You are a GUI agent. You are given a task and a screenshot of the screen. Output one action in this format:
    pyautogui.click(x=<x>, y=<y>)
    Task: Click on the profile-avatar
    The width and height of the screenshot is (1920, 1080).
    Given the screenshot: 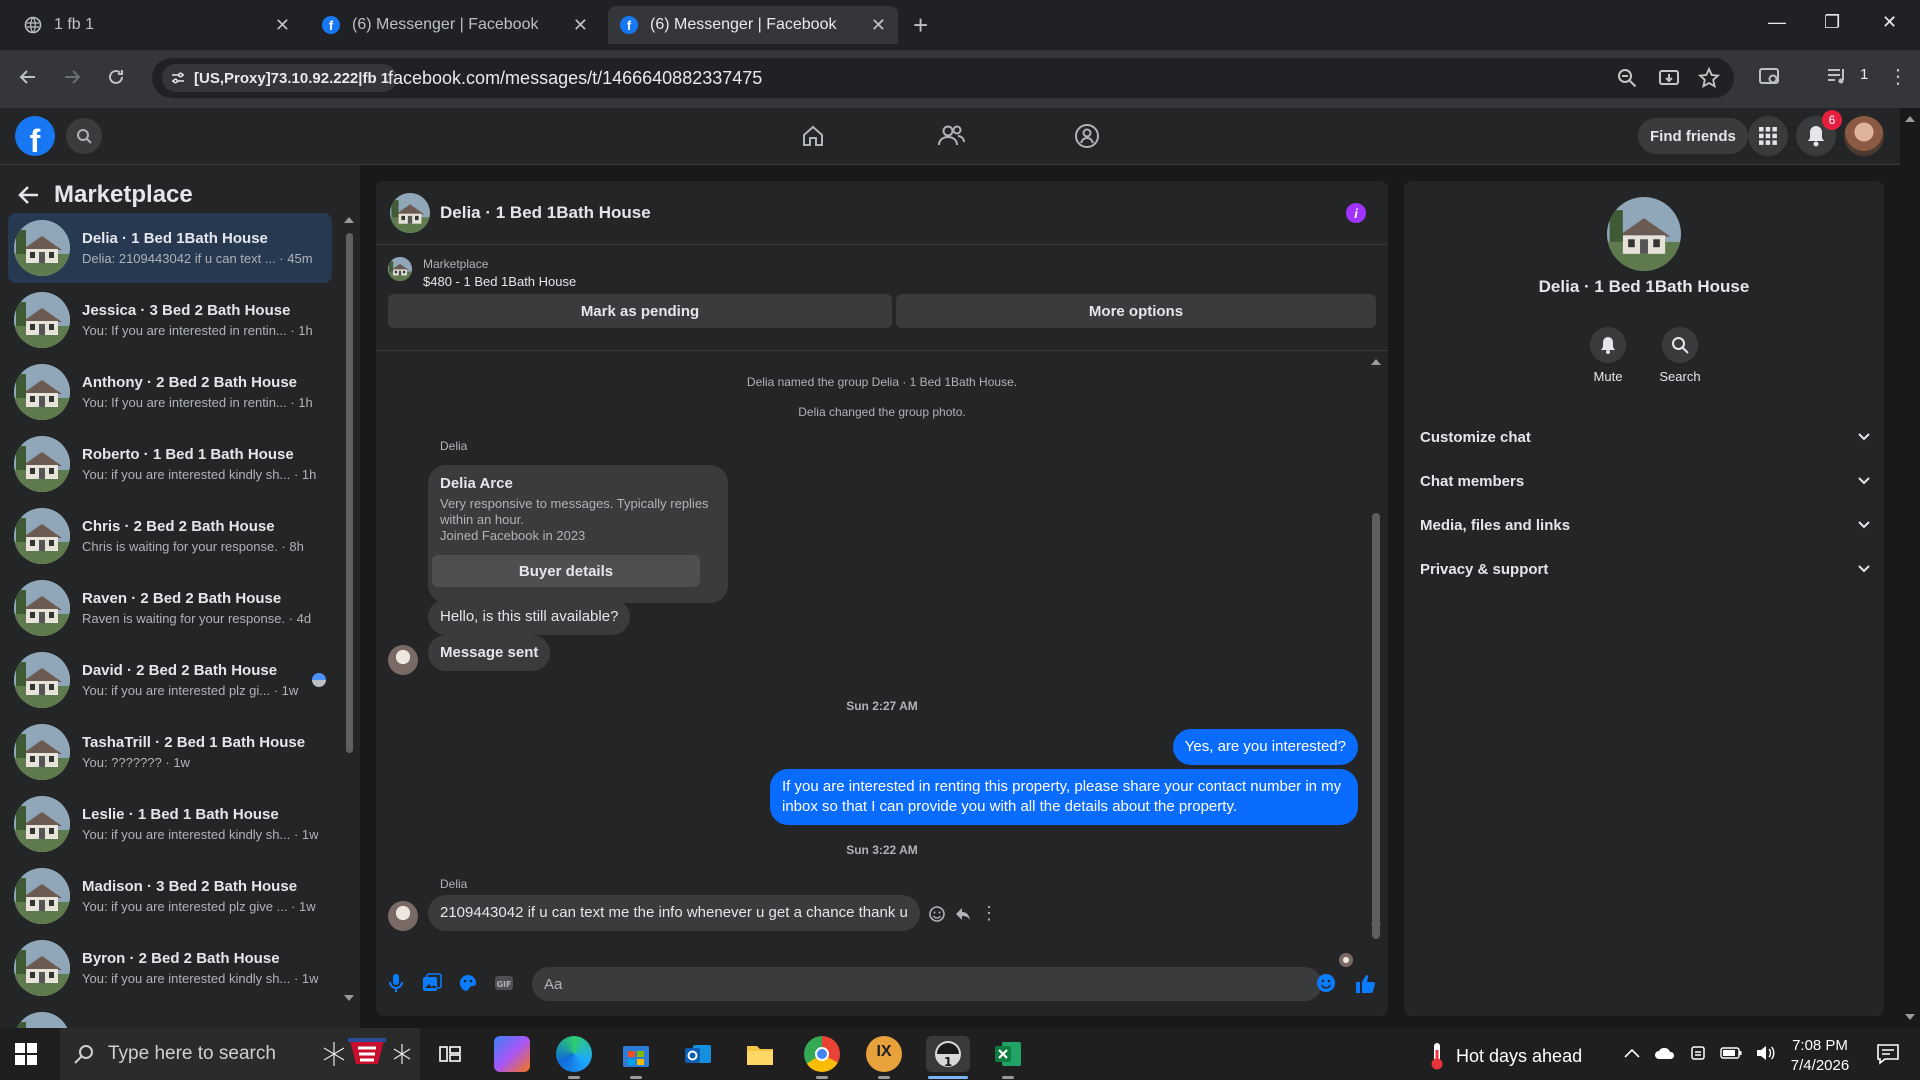 What is the action you would take?
    pyautogui.click(x=1864, y=136)
    